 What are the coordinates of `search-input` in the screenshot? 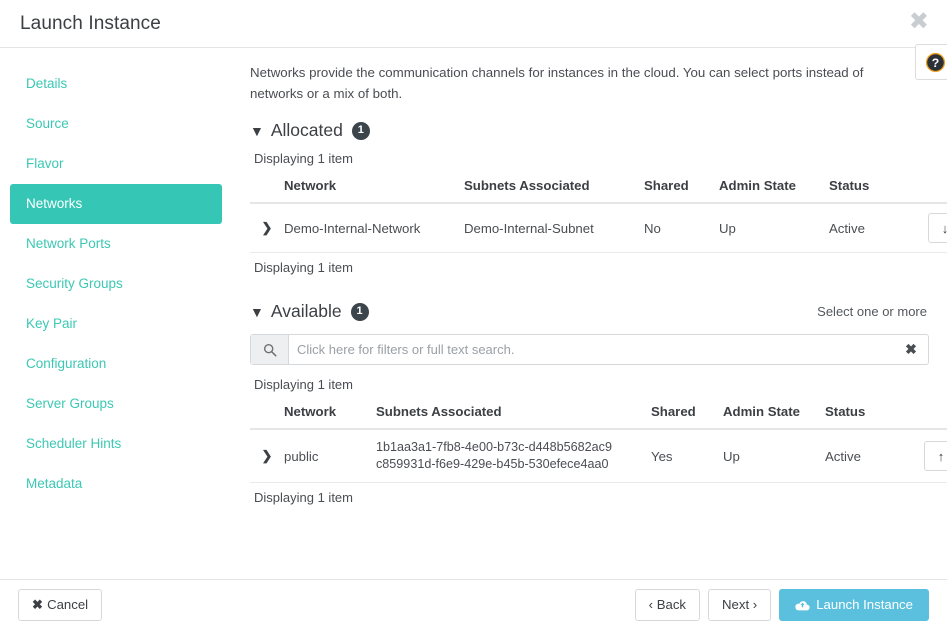 It's located at (591, 349).